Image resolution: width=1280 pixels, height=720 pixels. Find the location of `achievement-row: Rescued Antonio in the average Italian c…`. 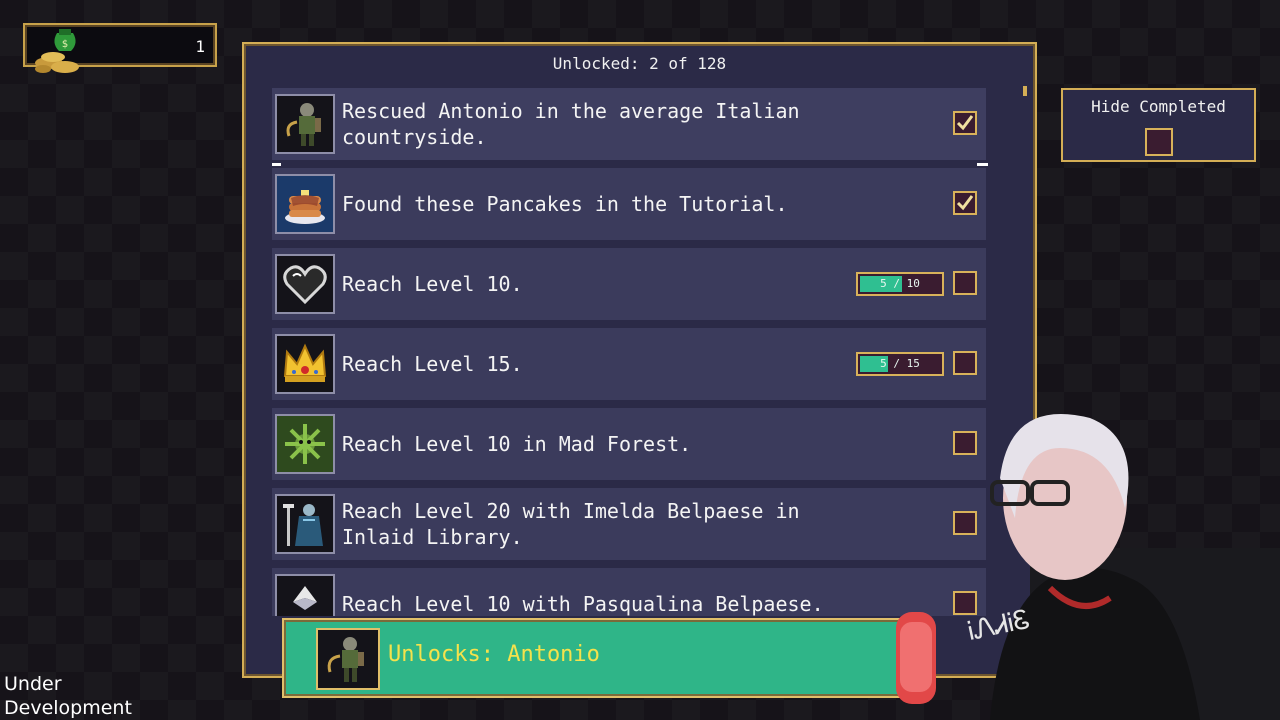

achievement-row: Rescued Antonio in the average Italian c… is located at coordinates (630, 127).